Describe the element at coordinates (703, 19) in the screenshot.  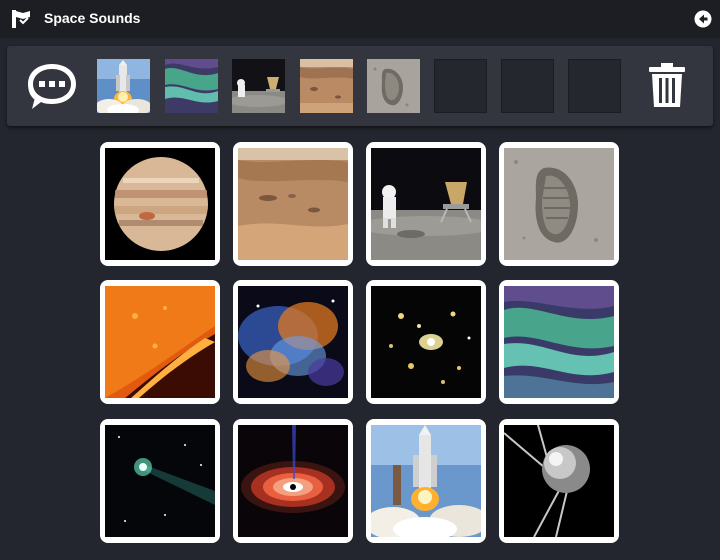
I see `back-arrow-icon` at that location.